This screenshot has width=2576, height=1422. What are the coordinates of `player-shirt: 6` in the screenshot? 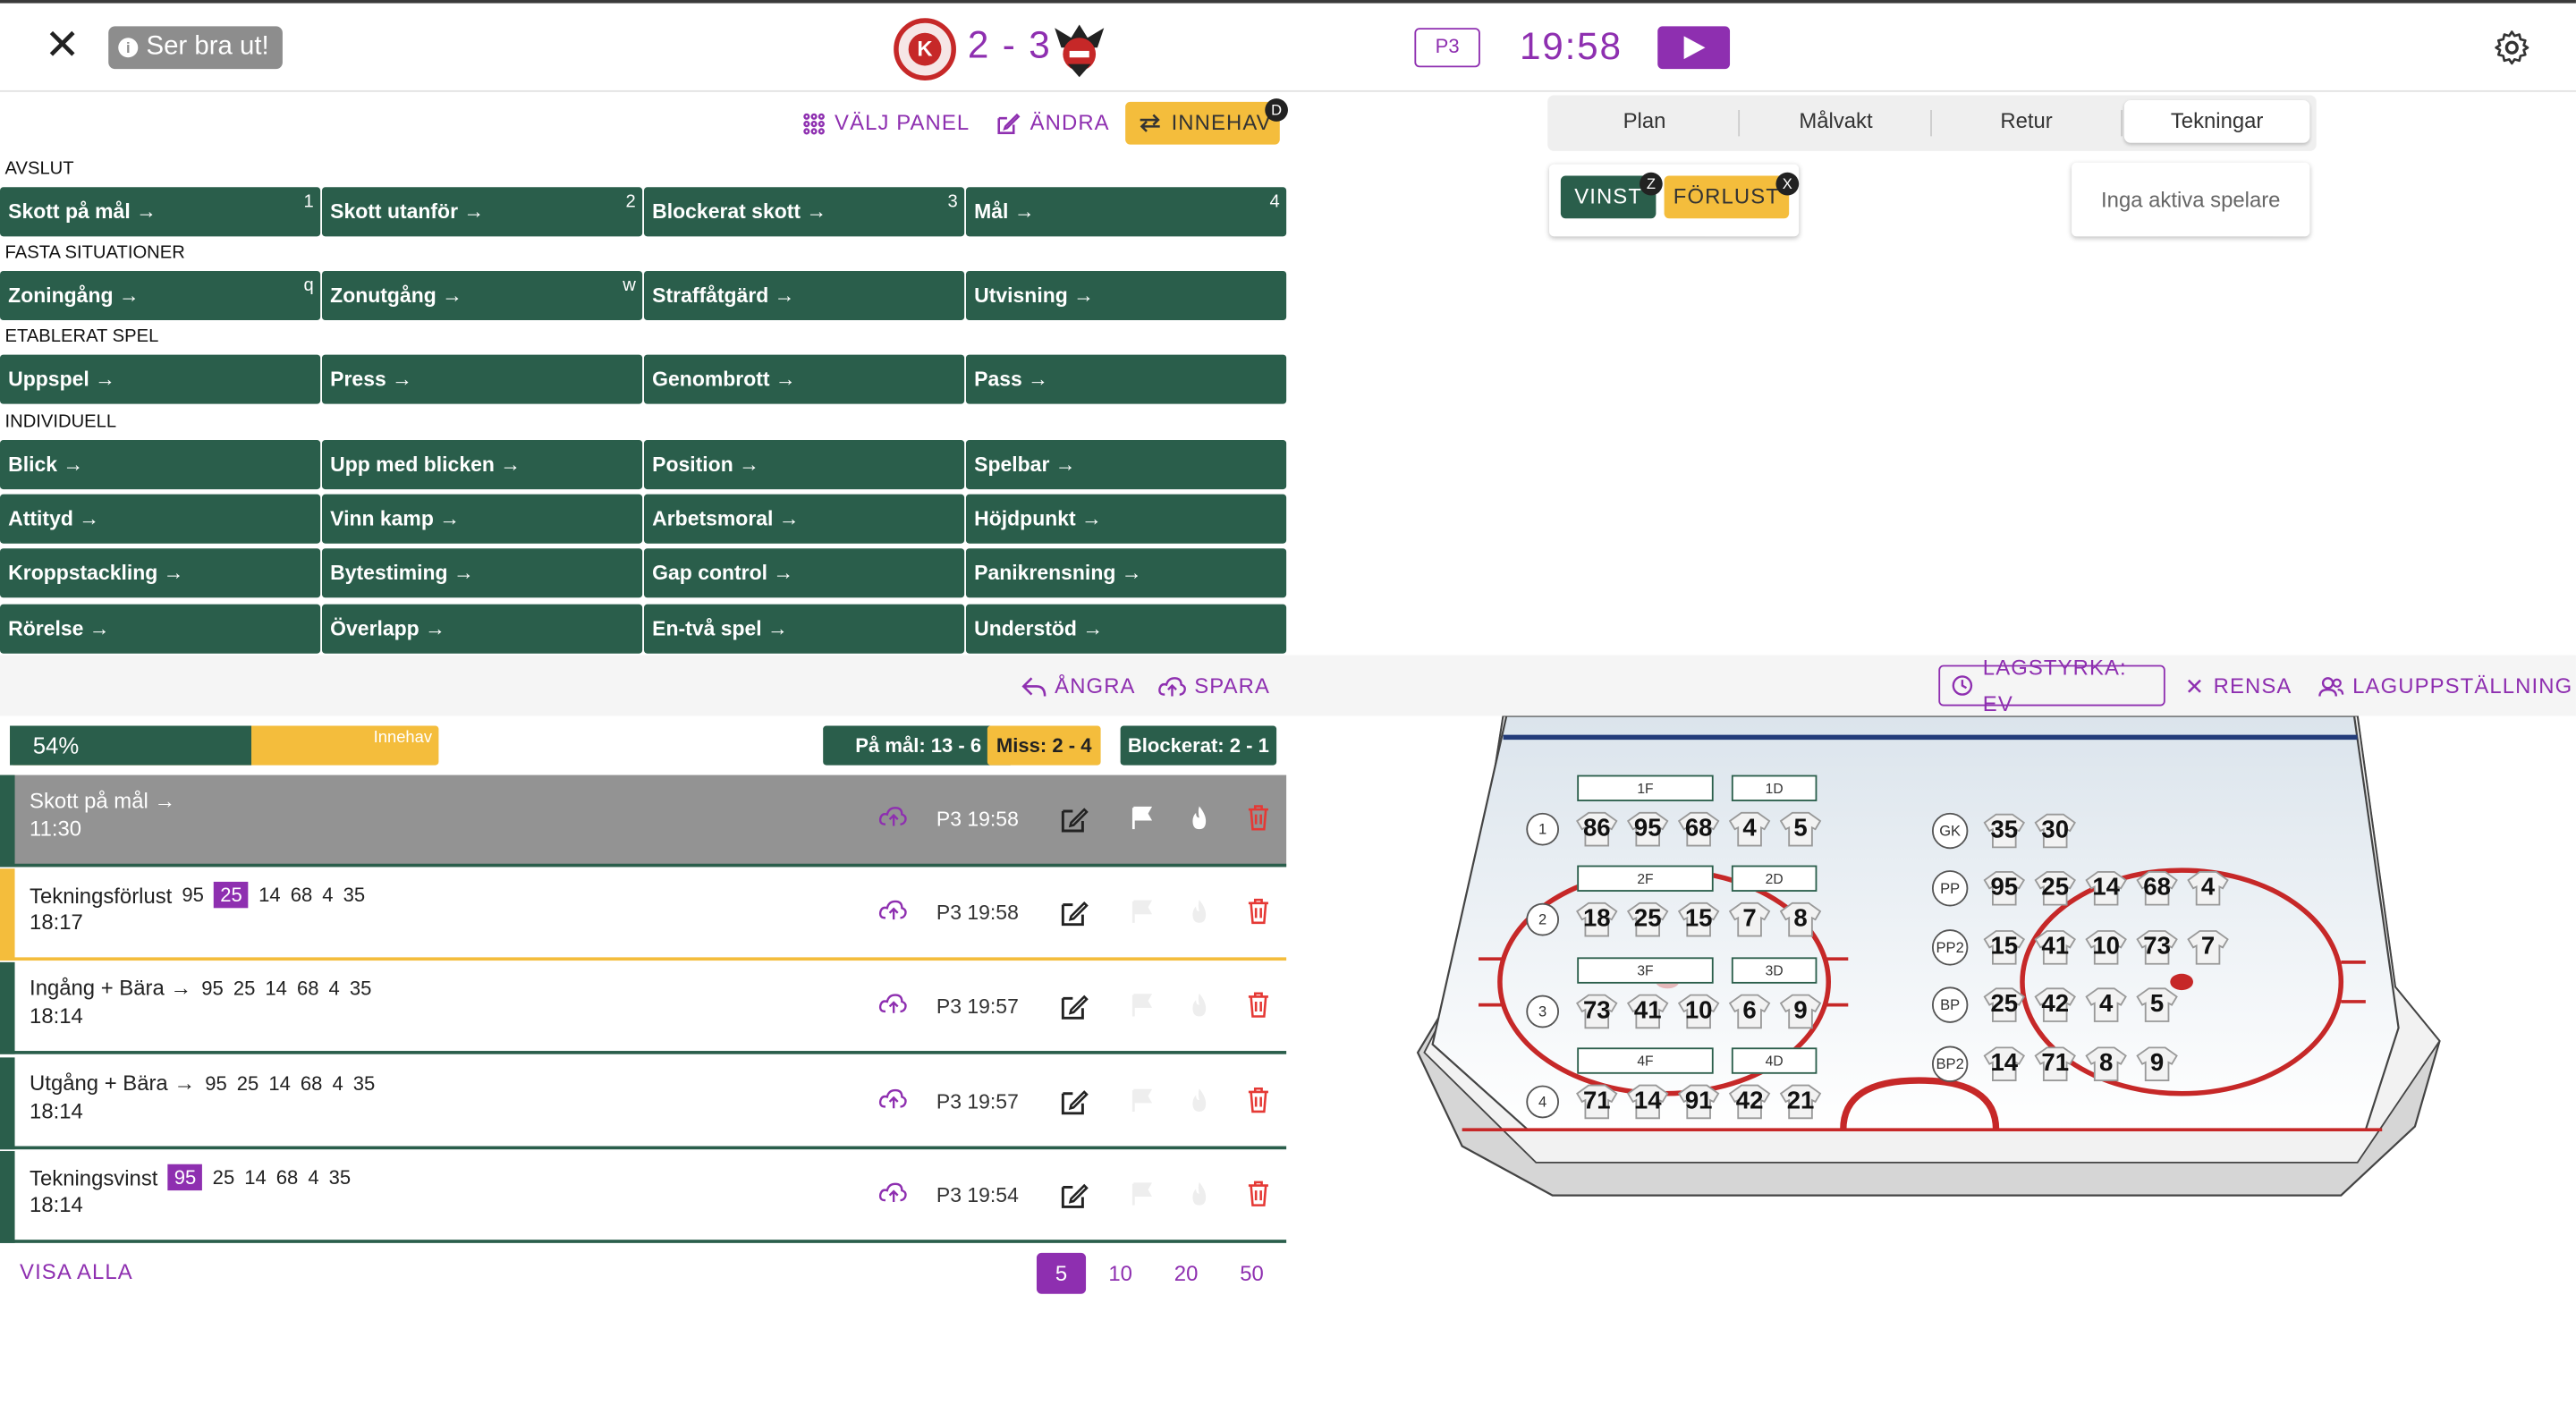 It's located at (1749, 1011).